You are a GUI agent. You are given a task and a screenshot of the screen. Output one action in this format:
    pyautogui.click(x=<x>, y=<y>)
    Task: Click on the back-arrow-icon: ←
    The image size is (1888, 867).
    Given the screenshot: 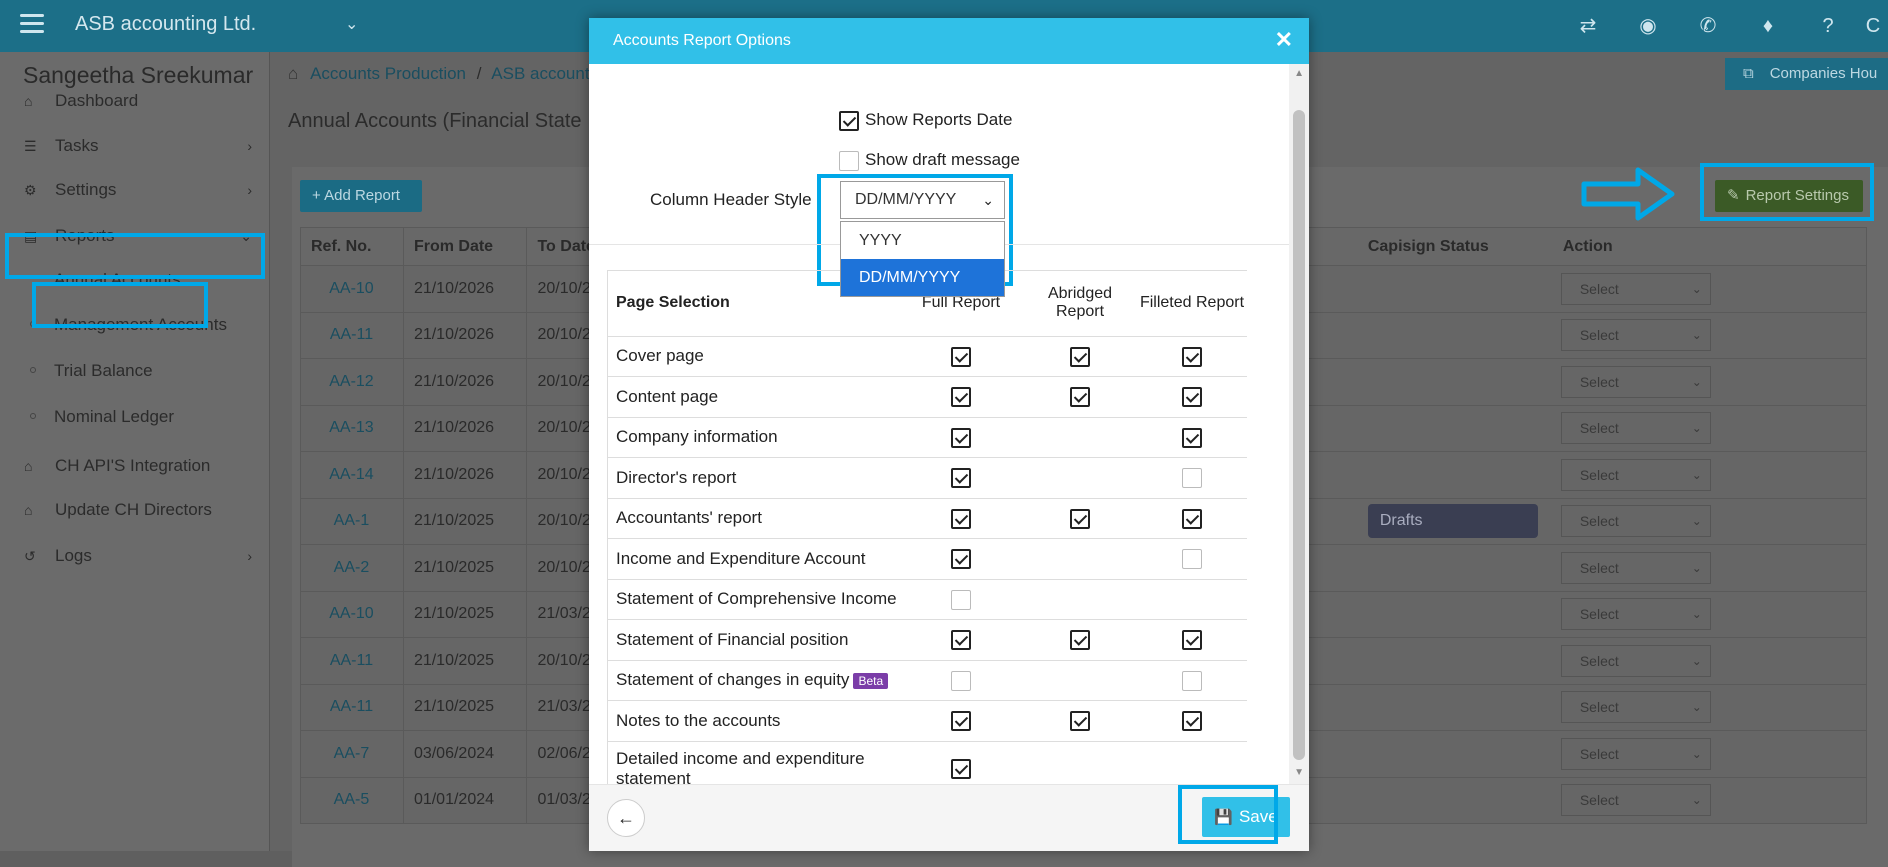 What is the action you would take?
    pyautogui.click(x=626, y=818)
    